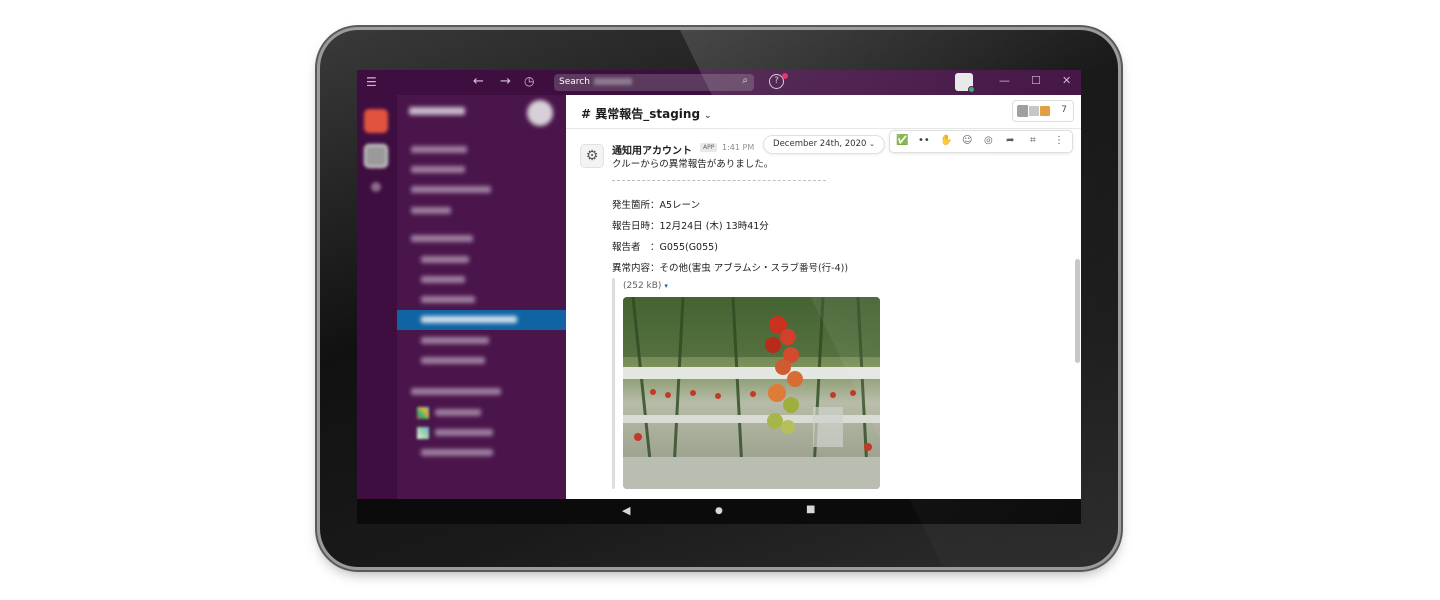 The height and width of the screenshot is (600, 1440). I want to click on reply-thread-icon: ◎, so click(988, 140).